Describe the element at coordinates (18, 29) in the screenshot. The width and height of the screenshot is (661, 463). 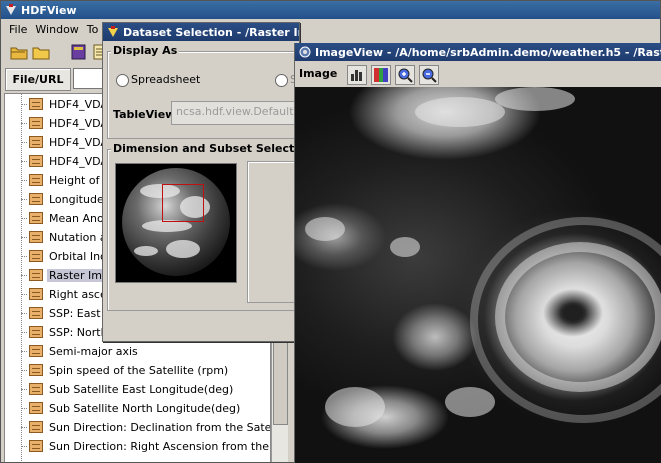
I see `menu-file: File` at that location.